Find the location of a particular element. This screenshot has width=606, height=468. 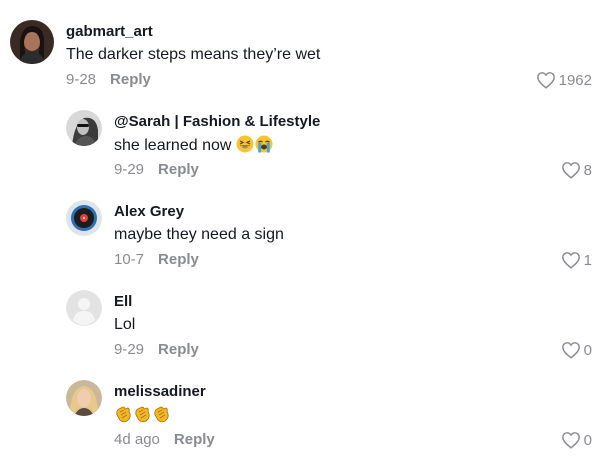

comment-date: 10-7 is located at coordinates (129, 259).